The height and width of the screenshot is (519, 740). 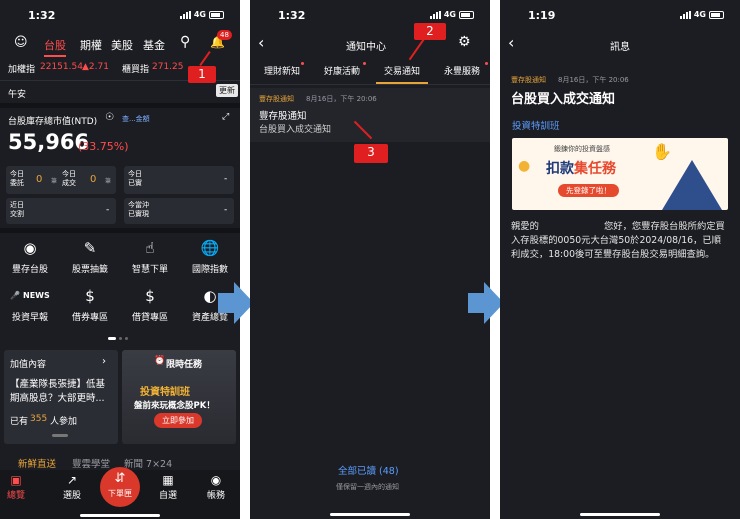 I want to click on grid-label: 借貸專區, so click(x=149, y=318).